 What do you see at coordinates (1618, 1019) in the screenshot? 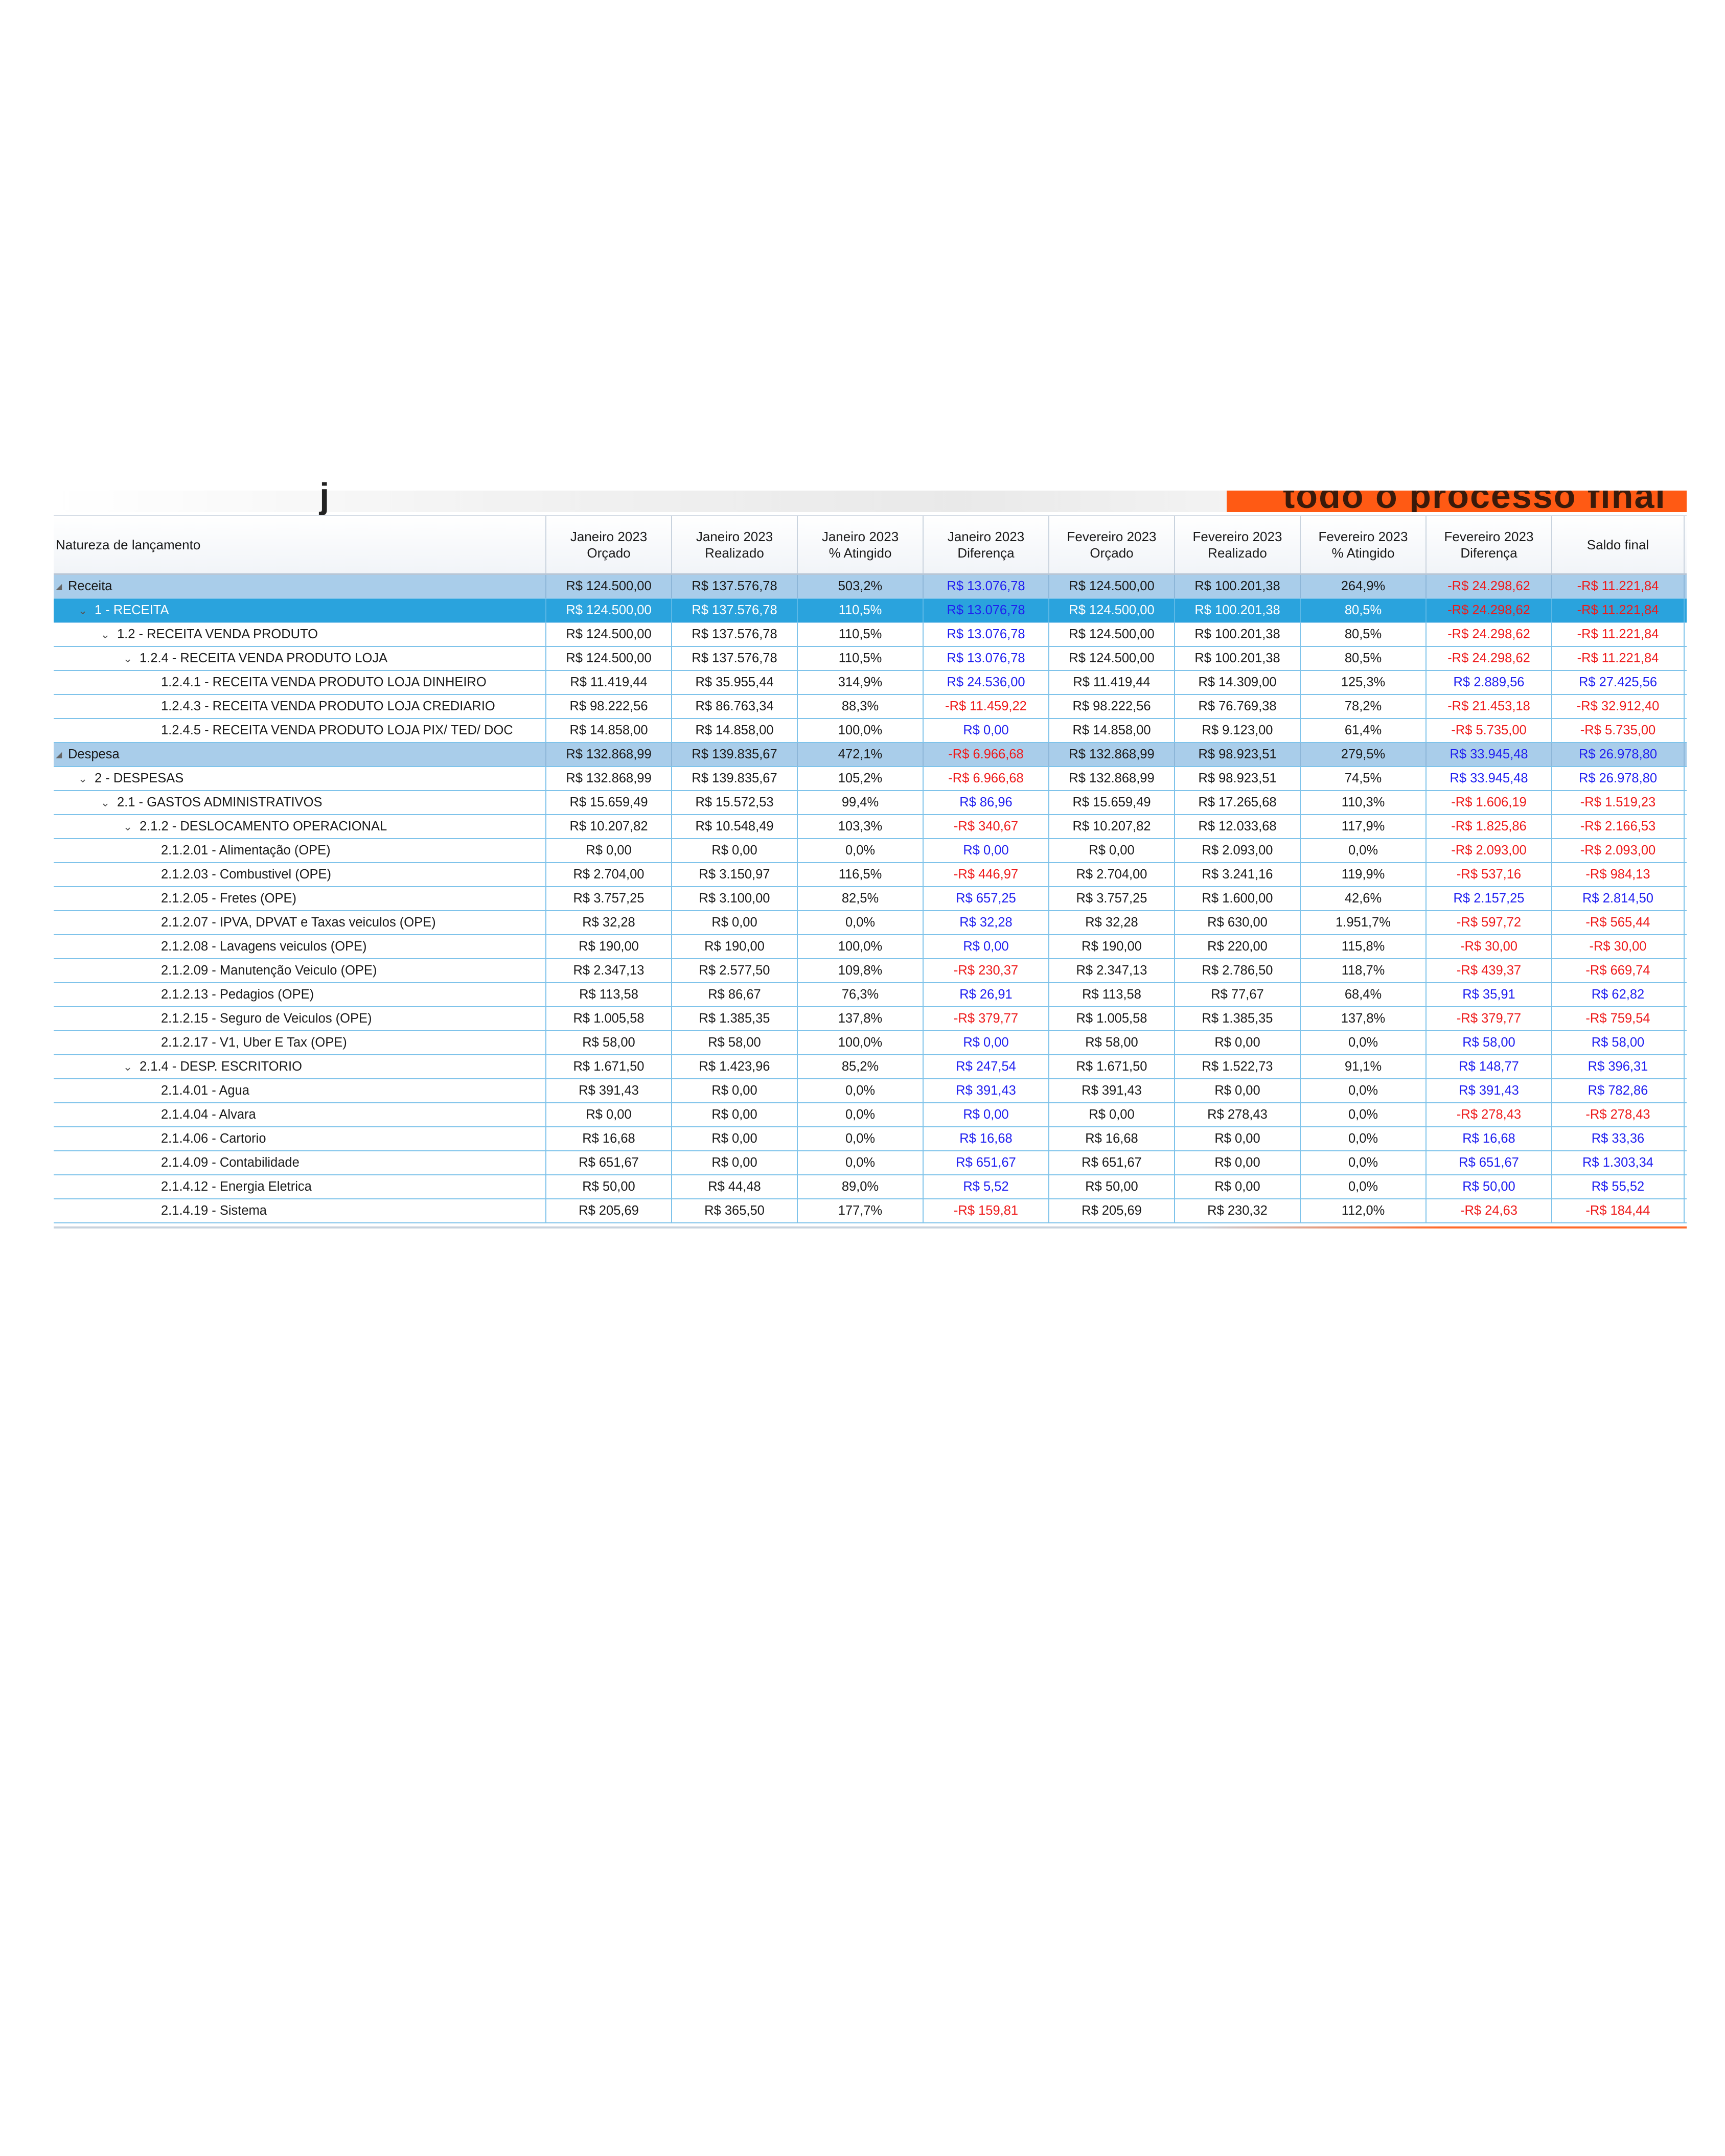
I see `cell-saldo-final: -R$ 759,54` at bounding box center [1618, 1019].